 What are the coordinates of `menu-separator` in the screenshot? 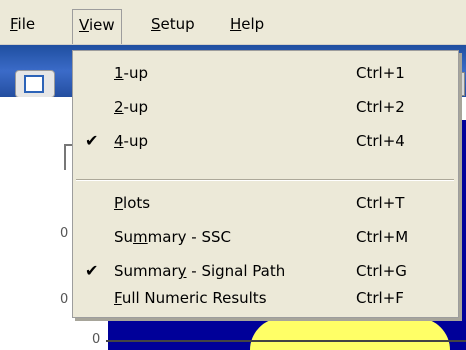 It's located at (265, 180).